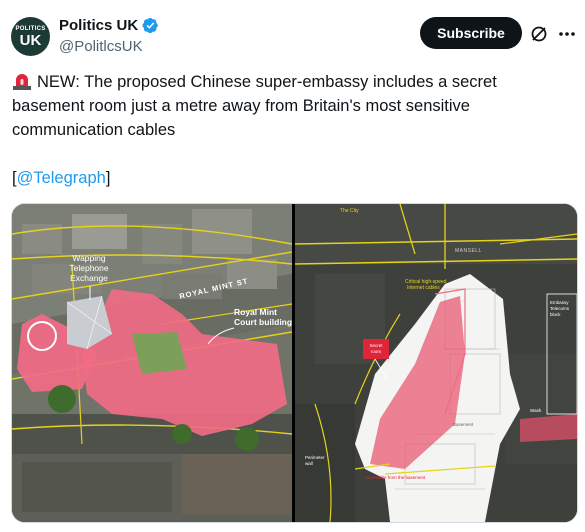 This screenshot has width=585, height=532. What do you see at coordinates (58, 82) in the screenshot?
I see `new-label: NEW:` at bounding box center [58, 82].